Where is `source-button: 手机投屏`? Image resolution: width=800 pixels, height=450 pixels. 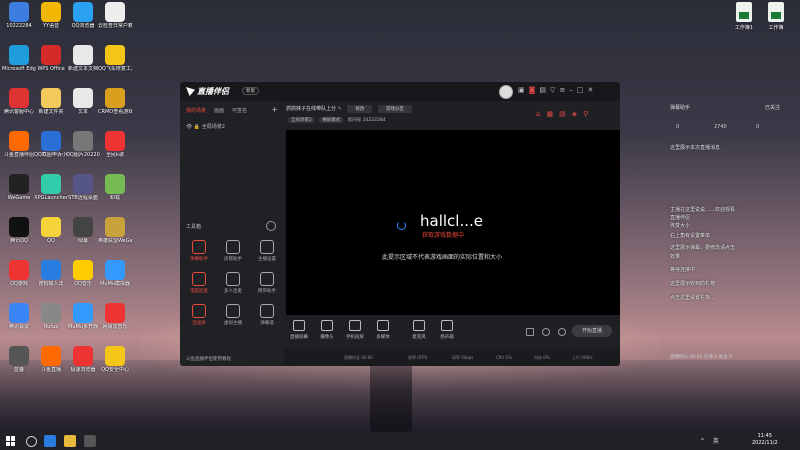
source-button: 手机投屏 is located at coordinates (355, 330).